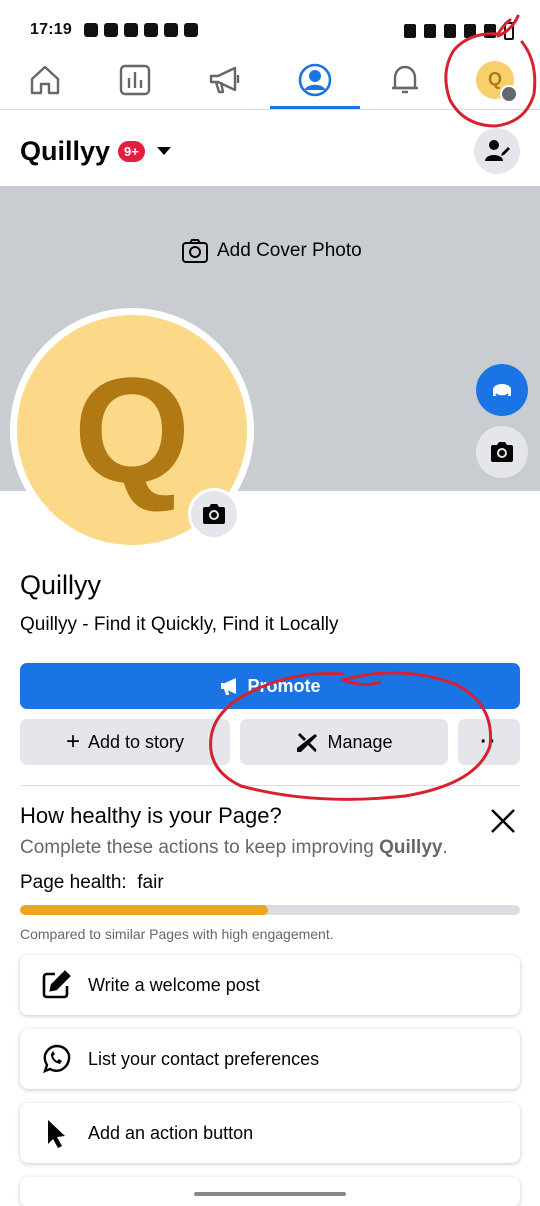 The height and width of the screenshot is (1206, 540). What do you see at coordinates (200, 847) in the screenshot?
I see `health-description-text: Complete these actions to keep improving` at bounding box center [200, 847].